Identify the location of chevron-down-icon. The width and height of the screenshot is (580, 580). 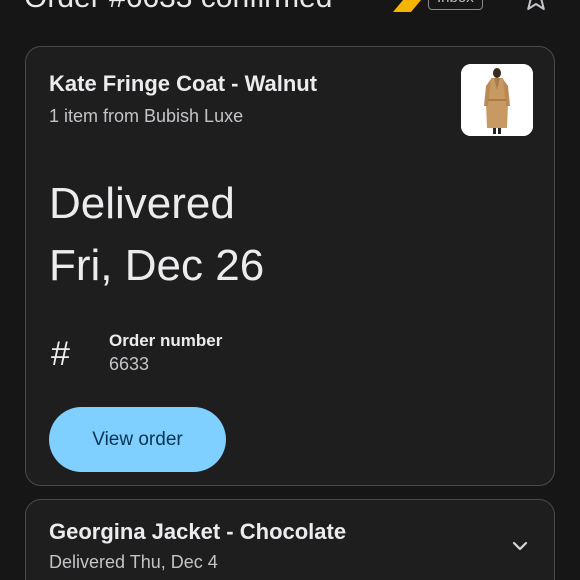
(520, 546).